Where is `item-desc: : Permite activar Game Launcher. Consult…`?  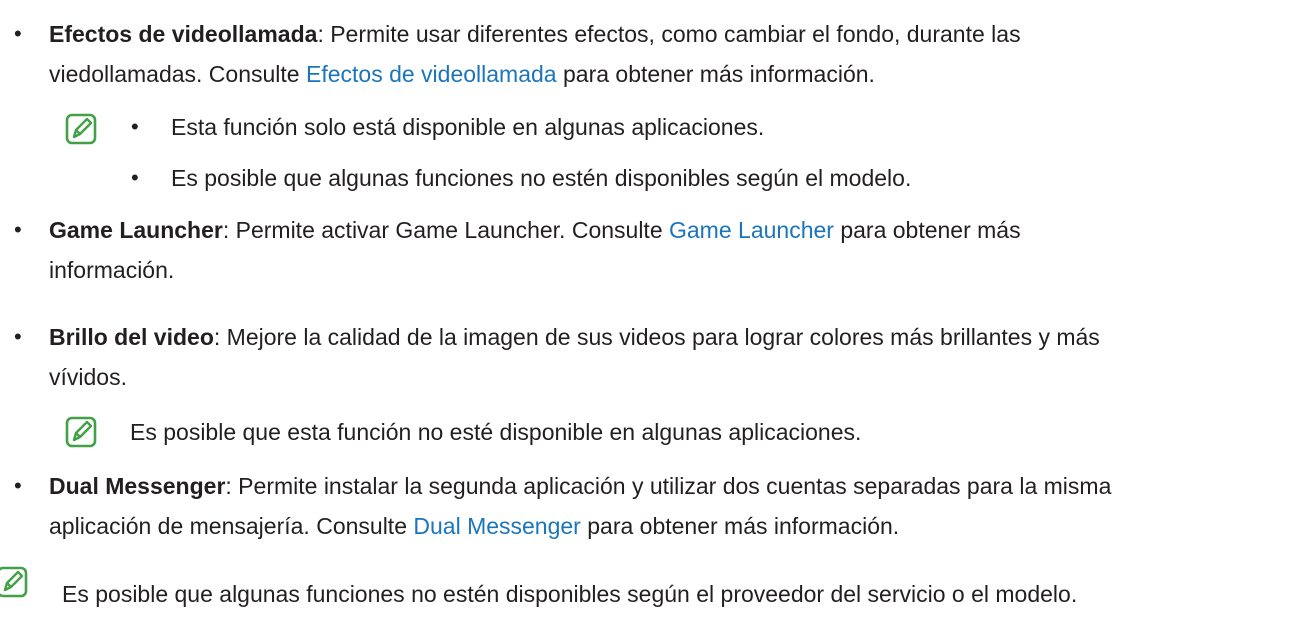 item-desc: : Permite activar Game Launcher. Consult… is located at coordinates (445, 230).